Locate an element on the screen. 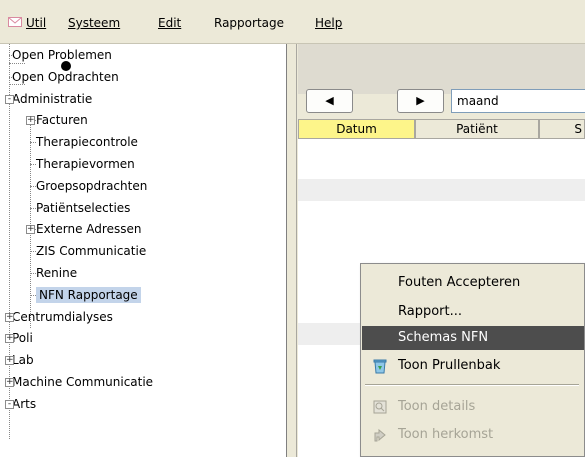 This screenshot has height=457, width=585. tree-item-label: Centrumdialyses is located at coordinates (62, 316).